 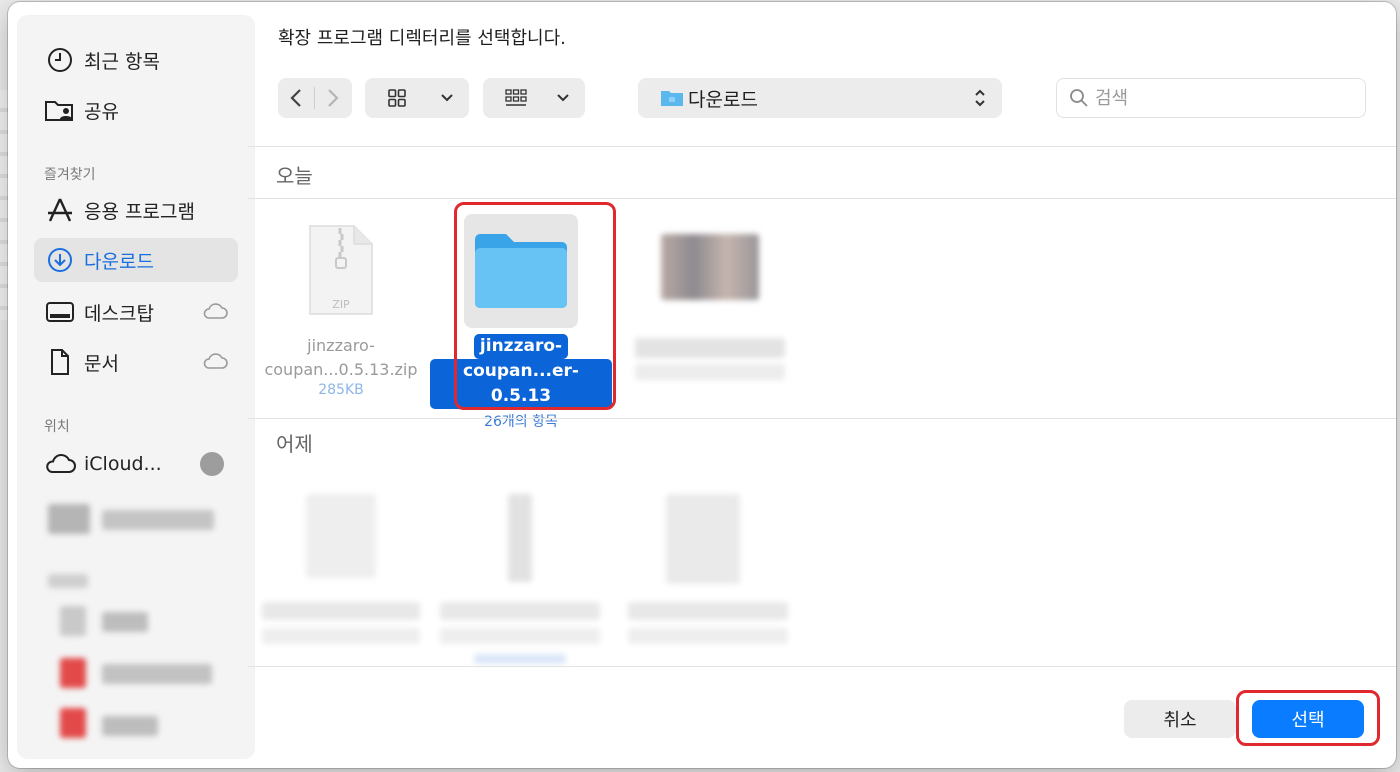 What do you see at coordinates (1079, 98) in the screenshot?
I see `search-icon` at bounding box center [1079, 98].